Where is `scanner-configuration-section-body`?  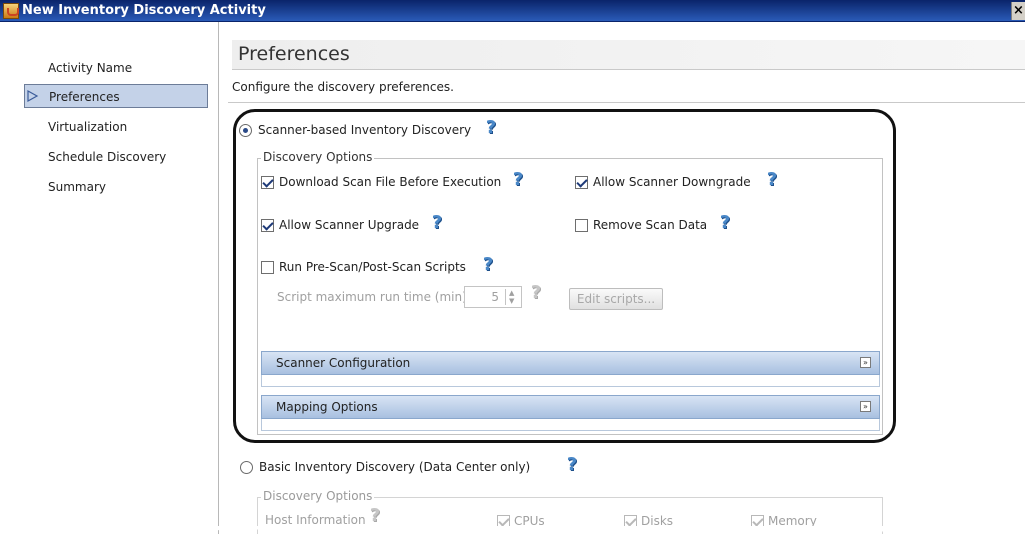 scanner-configuration-section-body is located at coordinates (570, 381).